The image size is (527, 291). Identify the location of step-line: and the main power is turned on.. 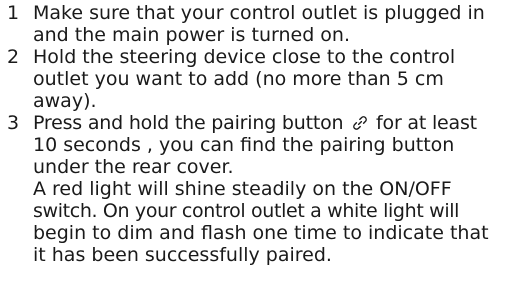
(192, 35).